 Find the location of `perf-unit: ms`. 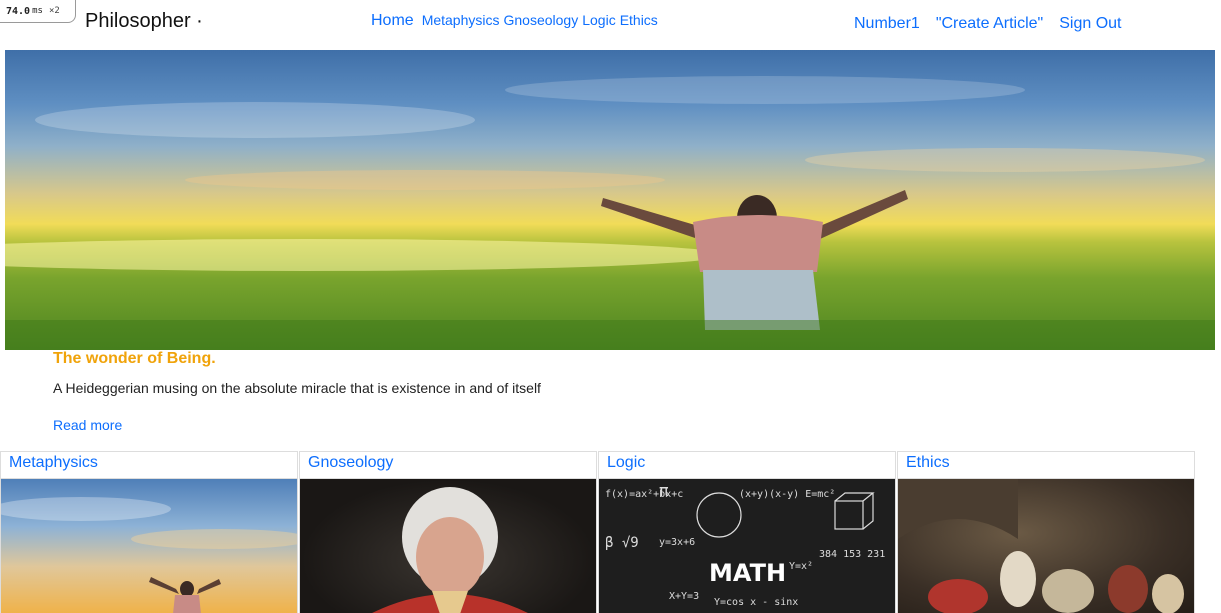

perf-unit: ms is located at coordinates (37, 11).